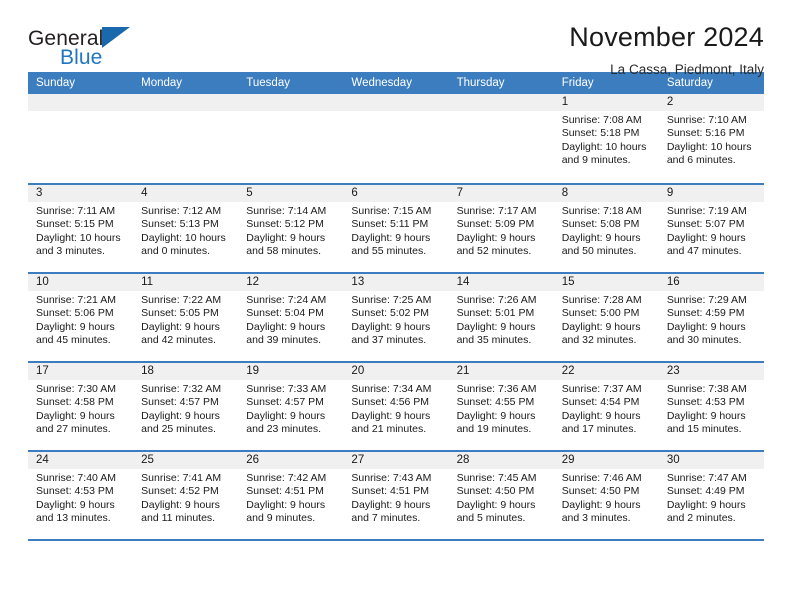  I want to click on sunset-time: Sunset: 5:04 PM, so click(285, 313).